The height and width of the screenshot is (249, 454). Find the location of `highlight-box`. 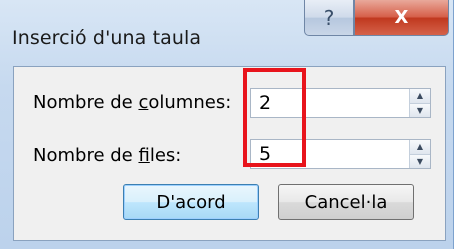

highlight-box is located at coordinates (274, 117).